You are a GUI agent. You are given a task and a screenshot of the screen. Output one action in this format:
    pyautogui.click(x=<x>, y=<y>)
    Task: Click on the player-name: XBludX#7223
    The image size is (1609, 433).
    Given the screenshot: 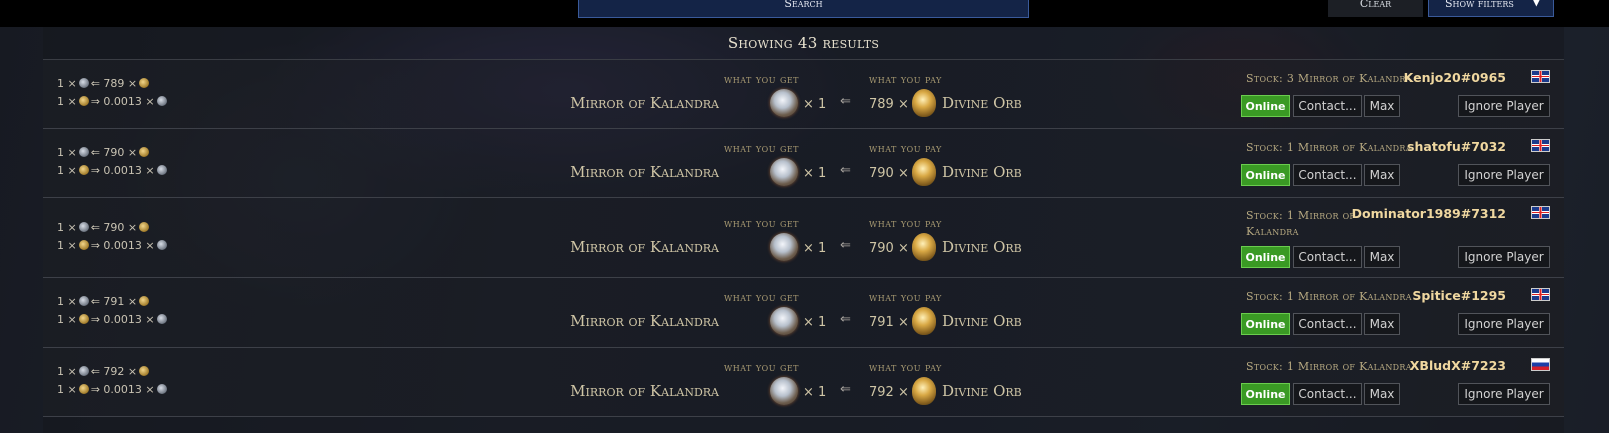 What is the action you would take?
    pyautogui.click(x=1458, y=365)
    